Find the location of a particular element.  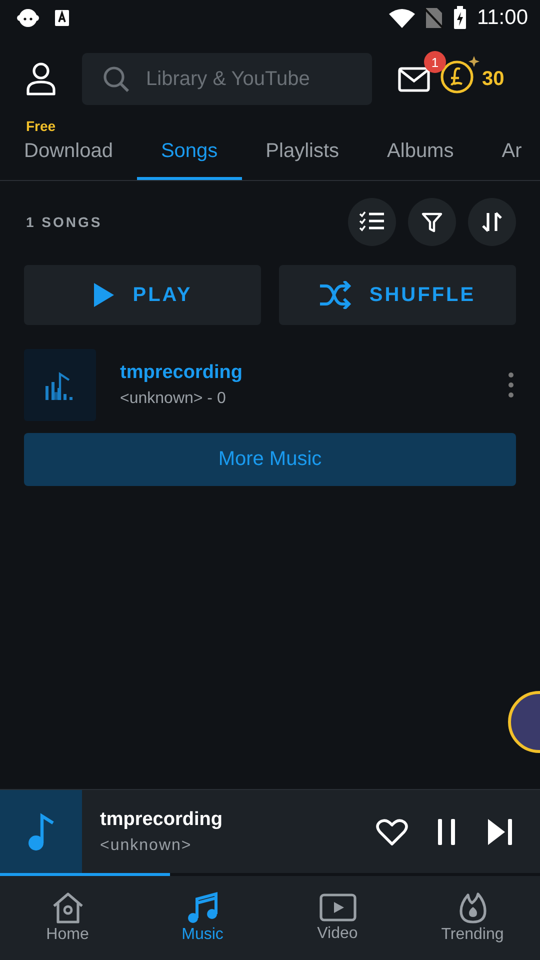

nav-item: Music is located at coordinates (202, 918).